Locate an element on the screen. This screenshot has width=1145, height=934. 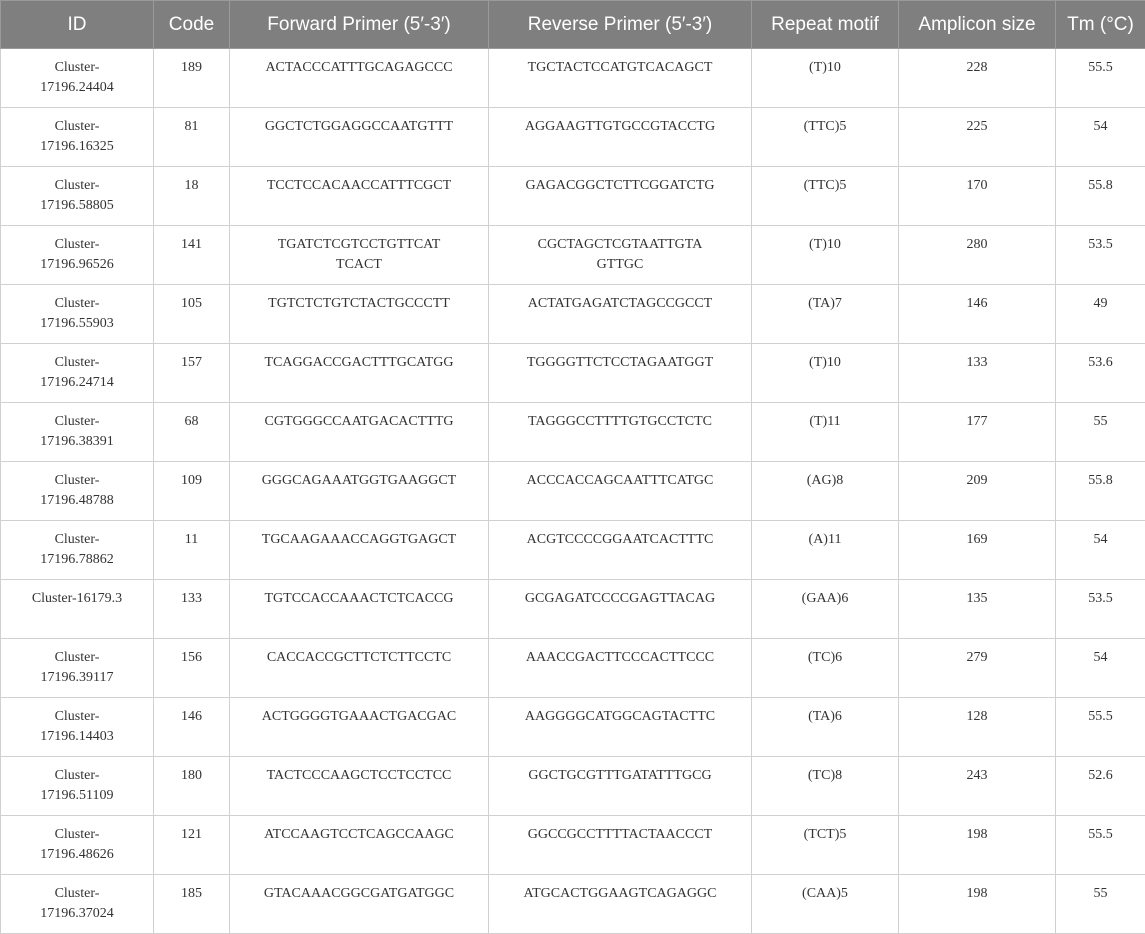
cell-id: Cluster-17196.48626 is located at coordinates (77, 845).